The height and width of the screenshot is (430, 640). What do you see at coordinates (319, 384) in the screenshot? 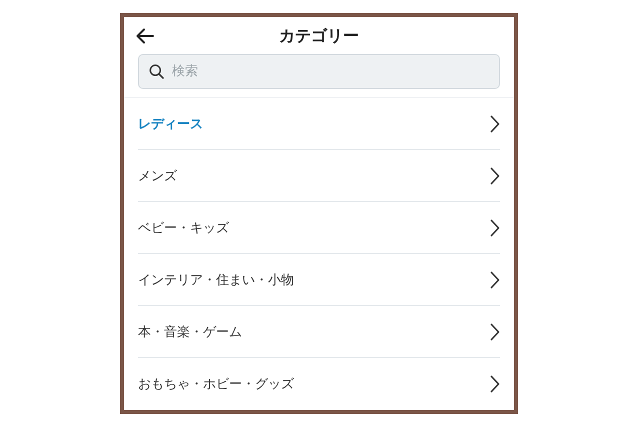
I see `category-item: おもちゃ・ホビー・グッズ` at bounding box center [319, 384].